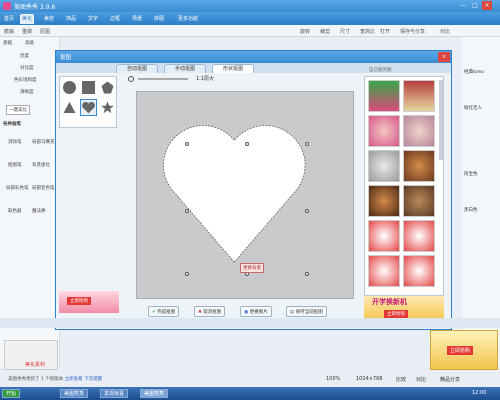 The image size is (500, 400). What do you see at coordinates (164, 311) in the screenshot?
I see `complete-cutout-button: ✔ 完成抠图` at bounding box center [164, 311].